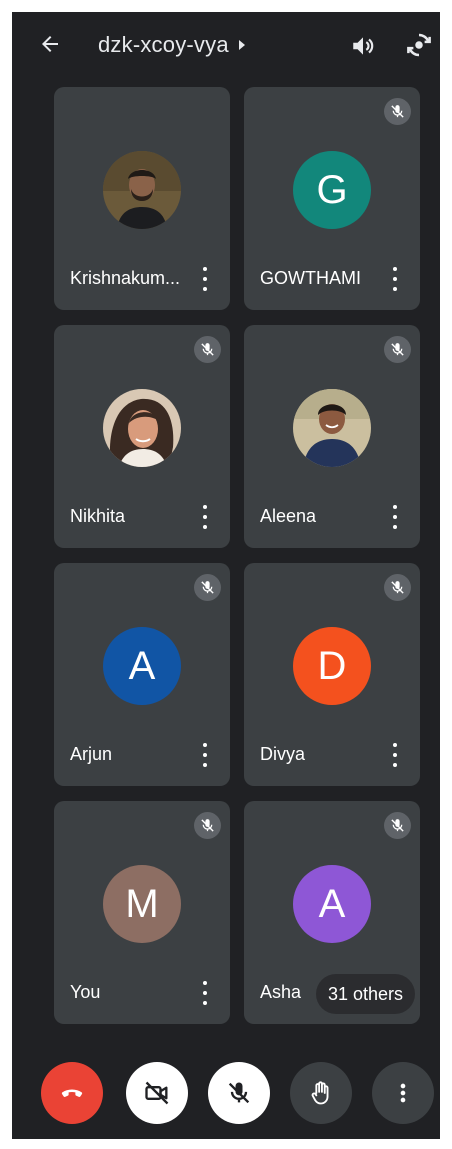  I want to click on participant-tile: G GOWTHAMI, so click(332, 198).